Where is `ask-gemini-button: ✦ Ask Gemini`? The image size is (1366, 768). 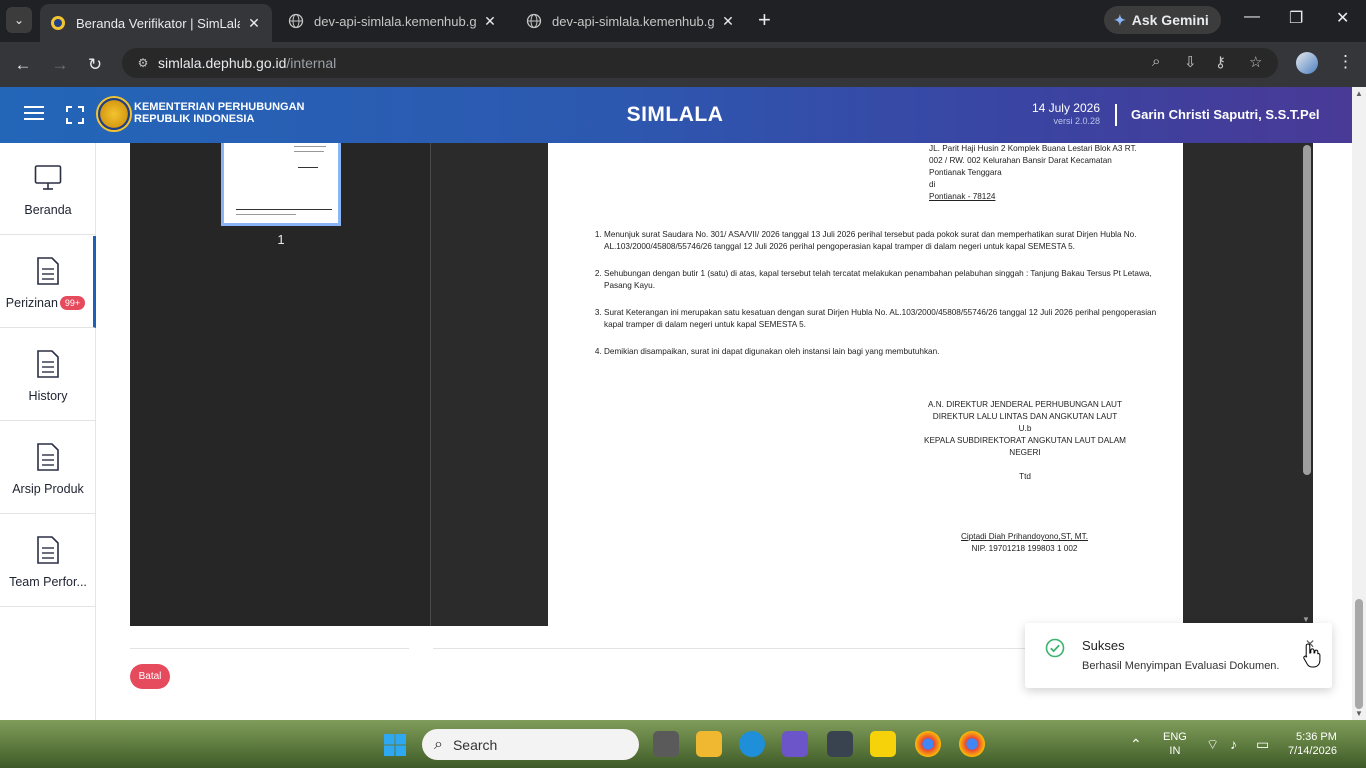 ask-gemini-button: ✦ Ask Gemini is located at coordinates (1162, 20).